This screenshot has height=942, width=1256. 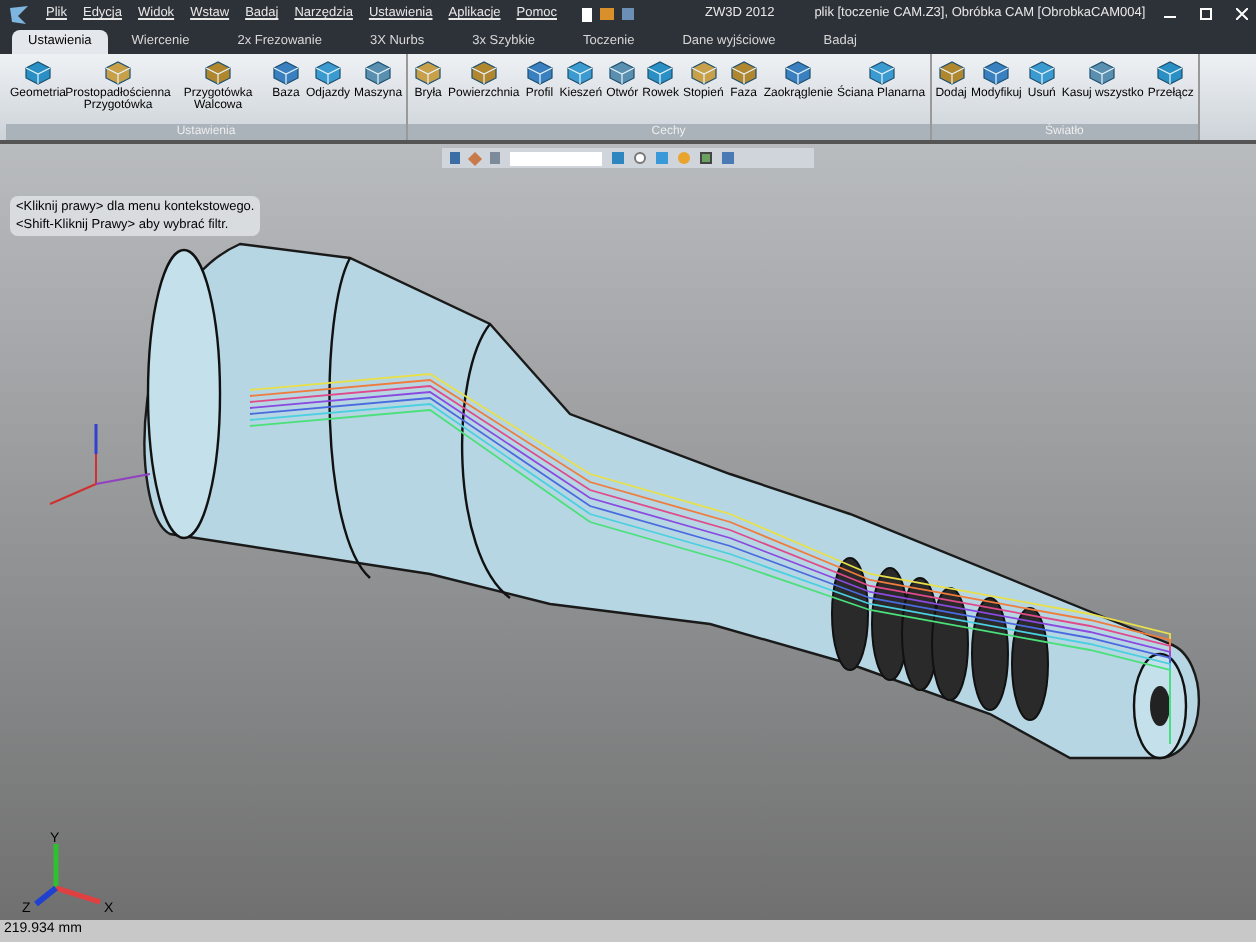 What do you see at coordinates (78, 895) in the screenshot?
I see `x-axis-line` at bounding box center [78, 895].